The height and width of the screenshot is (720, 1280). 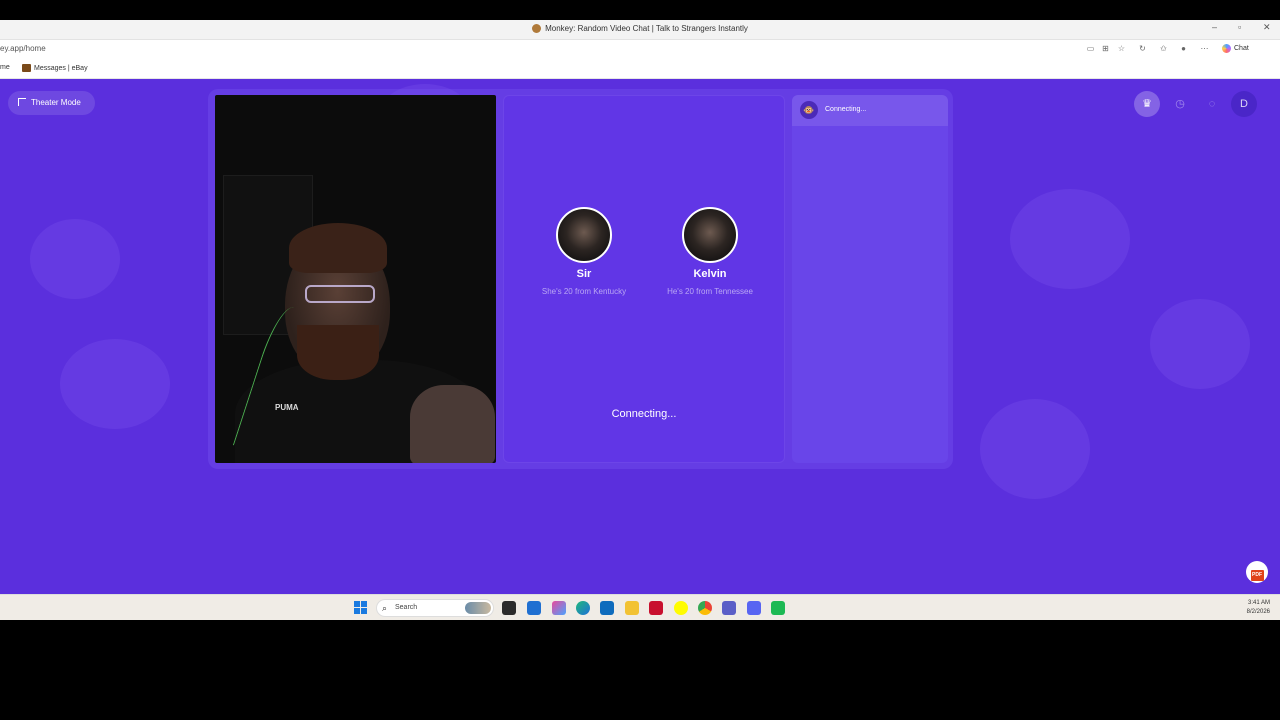 I want to click on self-camera-feed: PUMA, so click(x=355, y=279).